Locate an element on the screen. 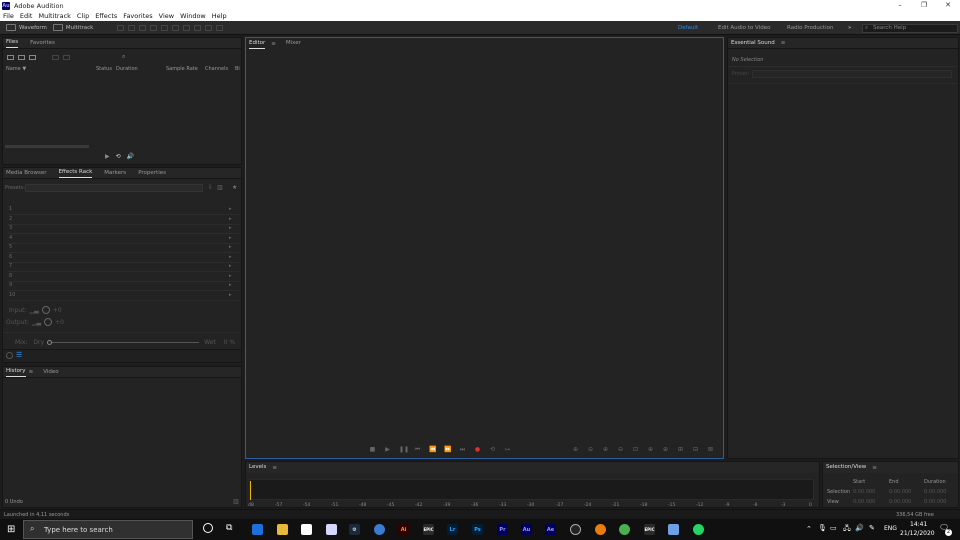  autoplay-icon: 🔊 is located at coordinates (130, 156).